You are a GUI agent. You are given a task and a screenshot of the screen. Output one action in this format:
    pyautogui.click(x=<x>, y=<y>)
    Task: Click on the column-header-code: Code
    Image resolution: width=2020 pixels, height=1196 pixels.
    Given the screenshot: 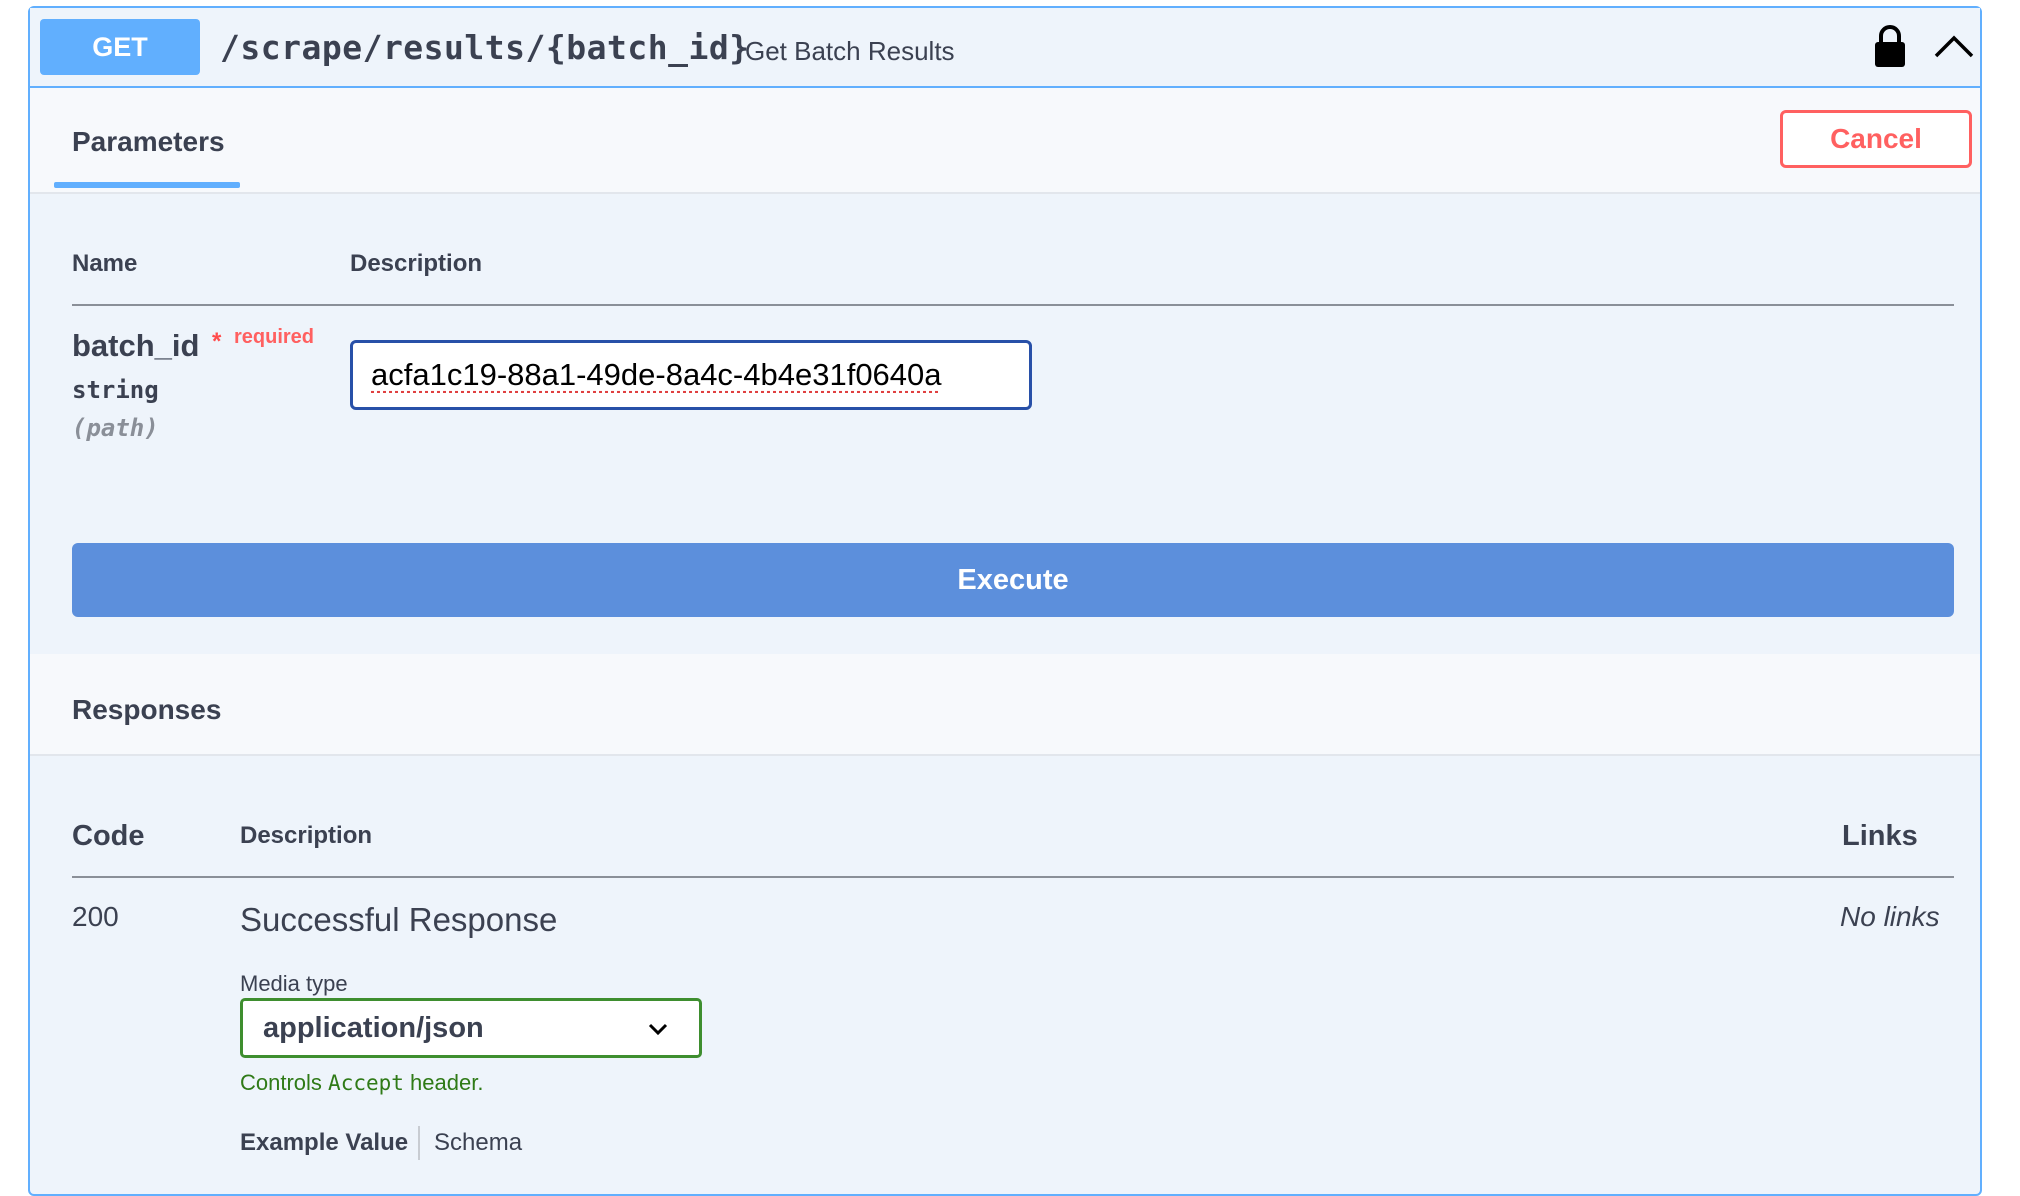 What is the action you would take?
    pyautogui.click(x=108, y=836)
    